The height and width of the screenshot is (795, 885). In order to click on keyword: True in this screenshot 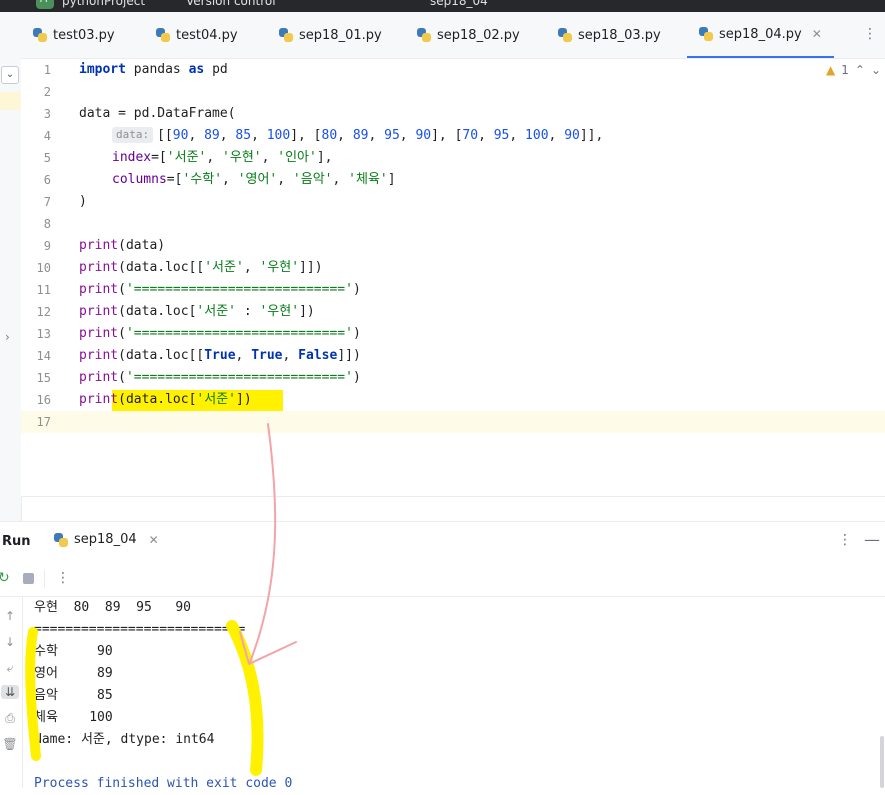, I will do `click(267, 355)`.